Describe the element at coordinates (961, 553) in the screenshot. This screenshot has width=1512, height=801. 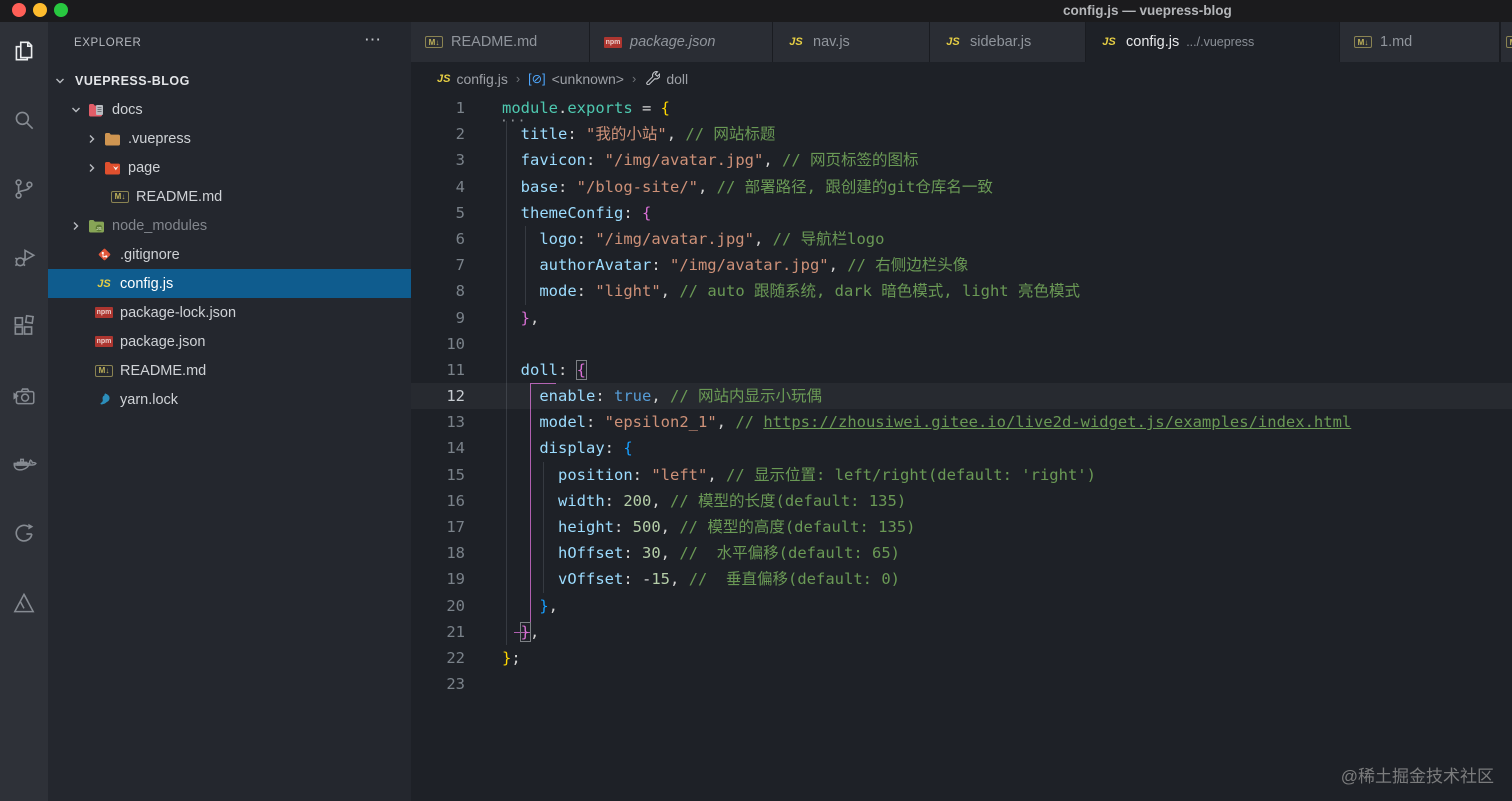
I see `code-line: 18 hOffset: 30, // 水平偏移(default: 65)` at that location.